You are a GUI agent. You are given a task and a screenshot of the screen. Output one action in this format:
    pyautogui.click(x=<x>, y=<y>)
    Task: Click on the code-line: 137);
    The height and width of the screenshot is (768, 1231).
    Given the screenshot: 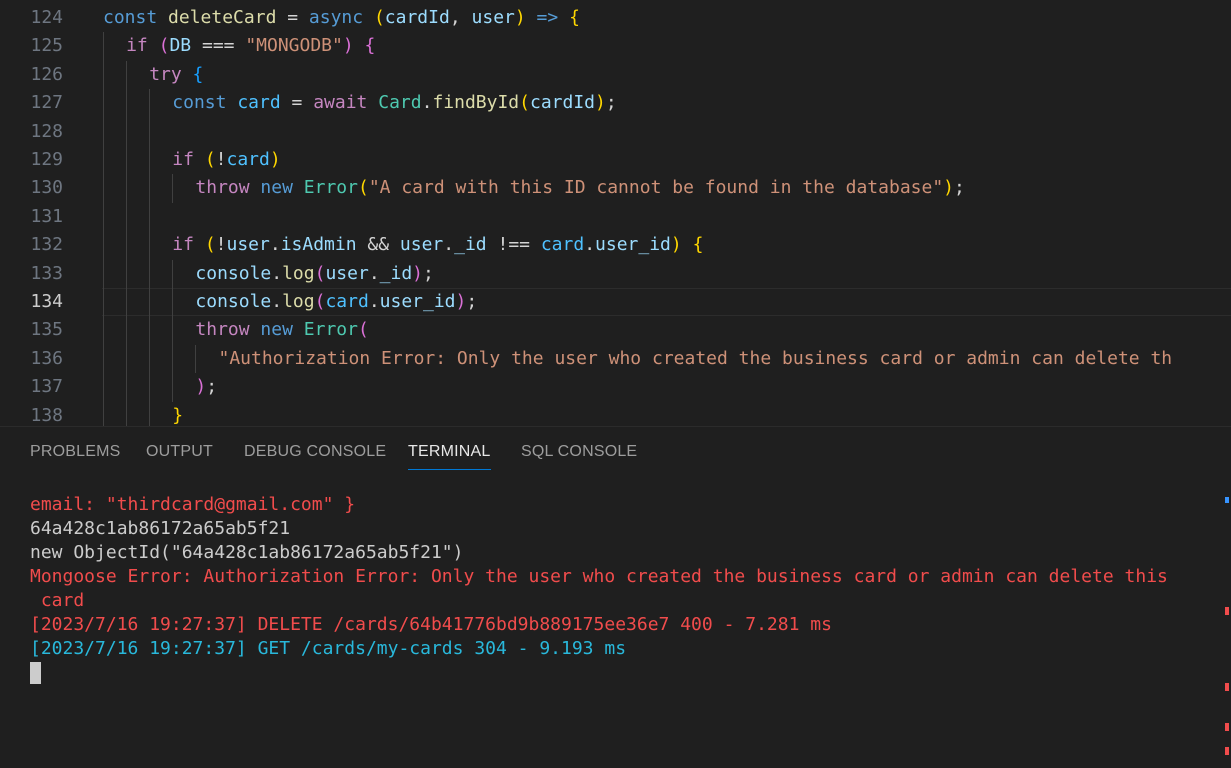 What is the action you would take?
    pyautogui.click(x=615, y=387)
    